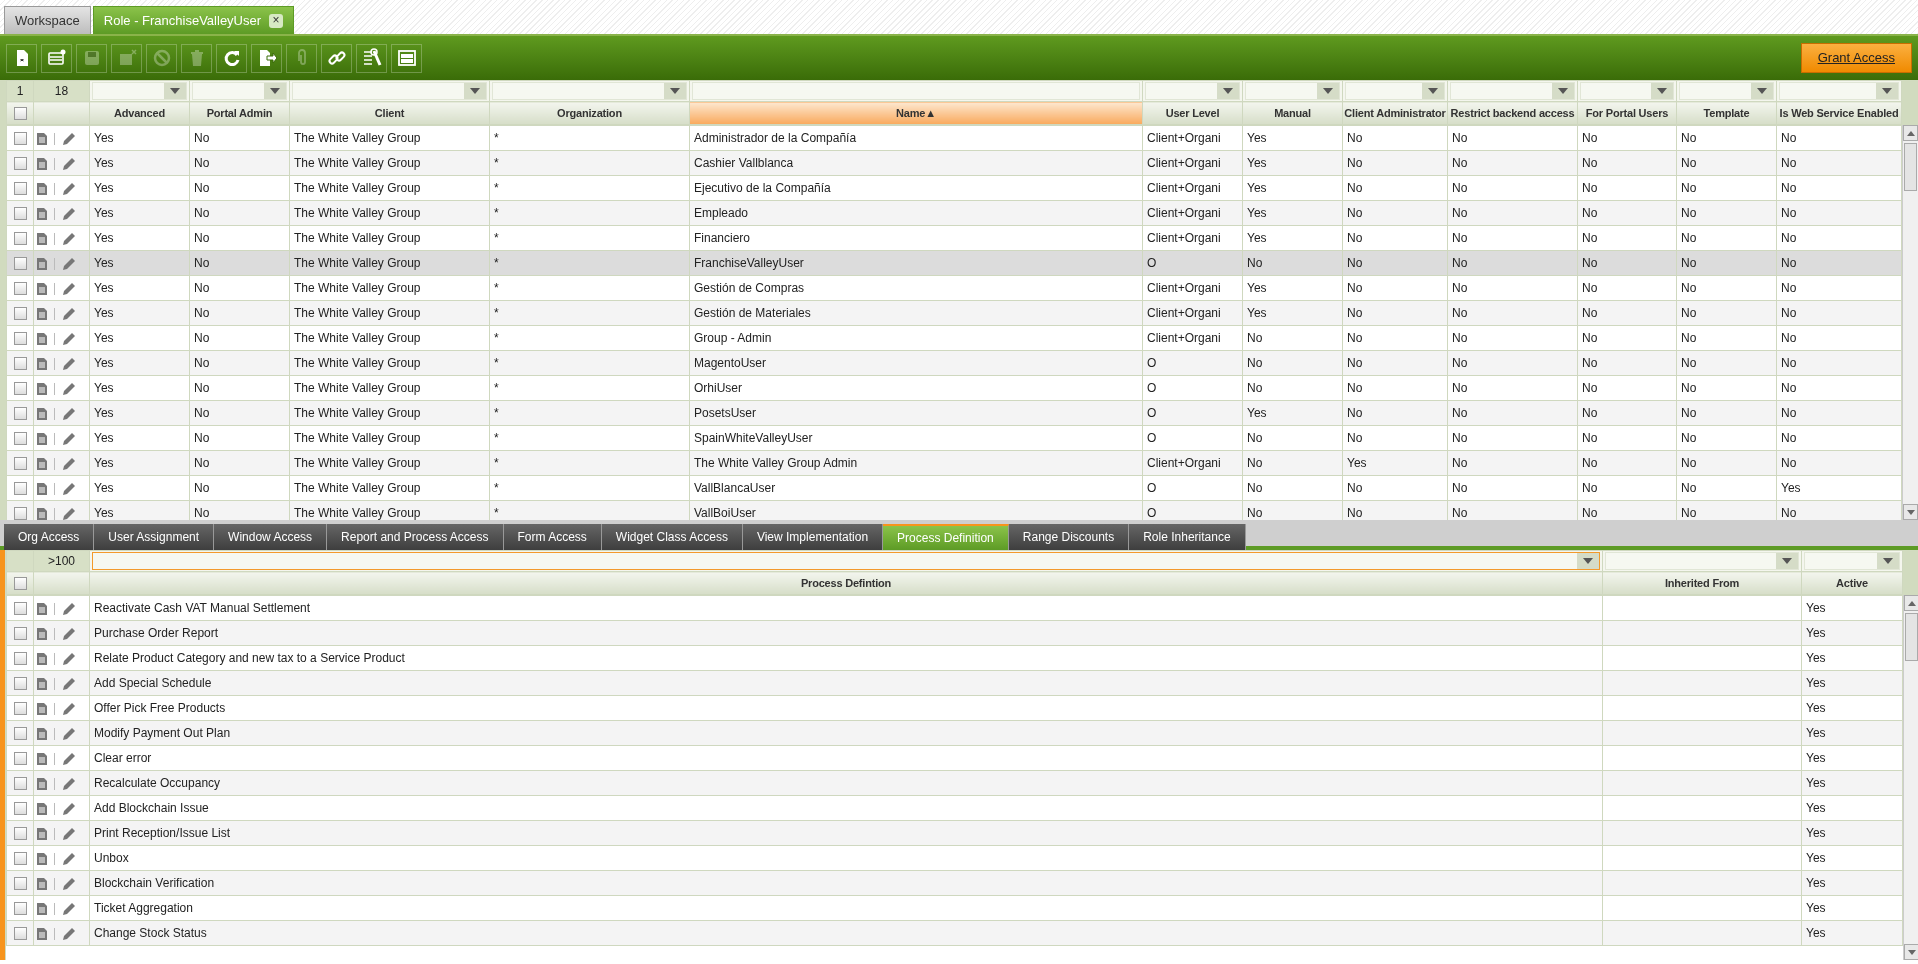 This screenshot has width=1918, height=964. Describe the element at coordinates (231, 58) in the screenshot. I see `refresh-button` at that location.